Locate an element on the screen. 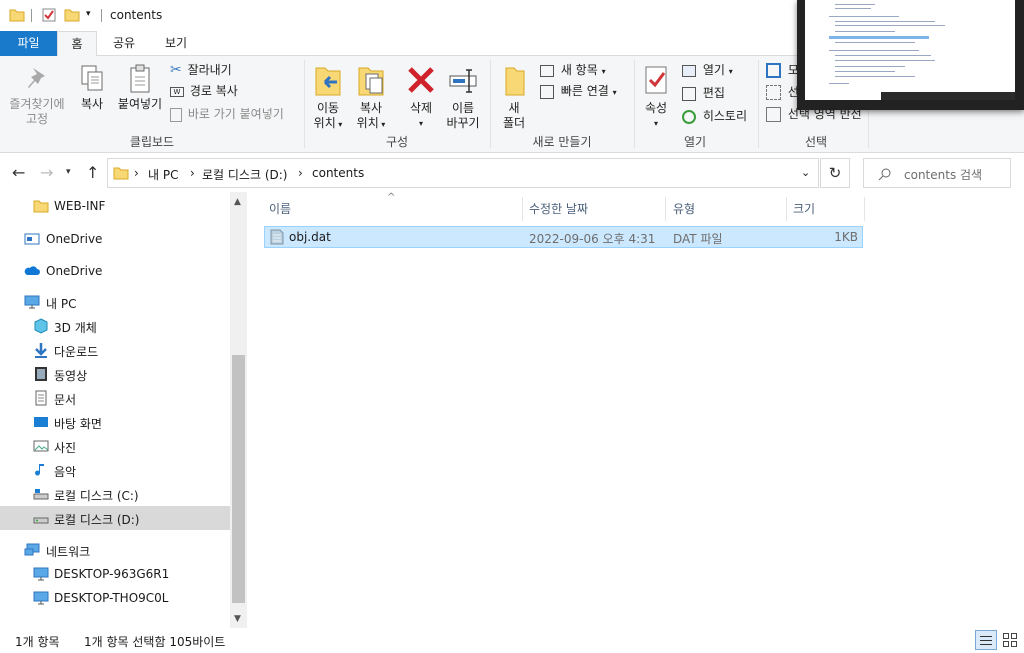 This screenshot has height=653, width=1024. select-none-button: 선 is located at coordinates (782, 92).